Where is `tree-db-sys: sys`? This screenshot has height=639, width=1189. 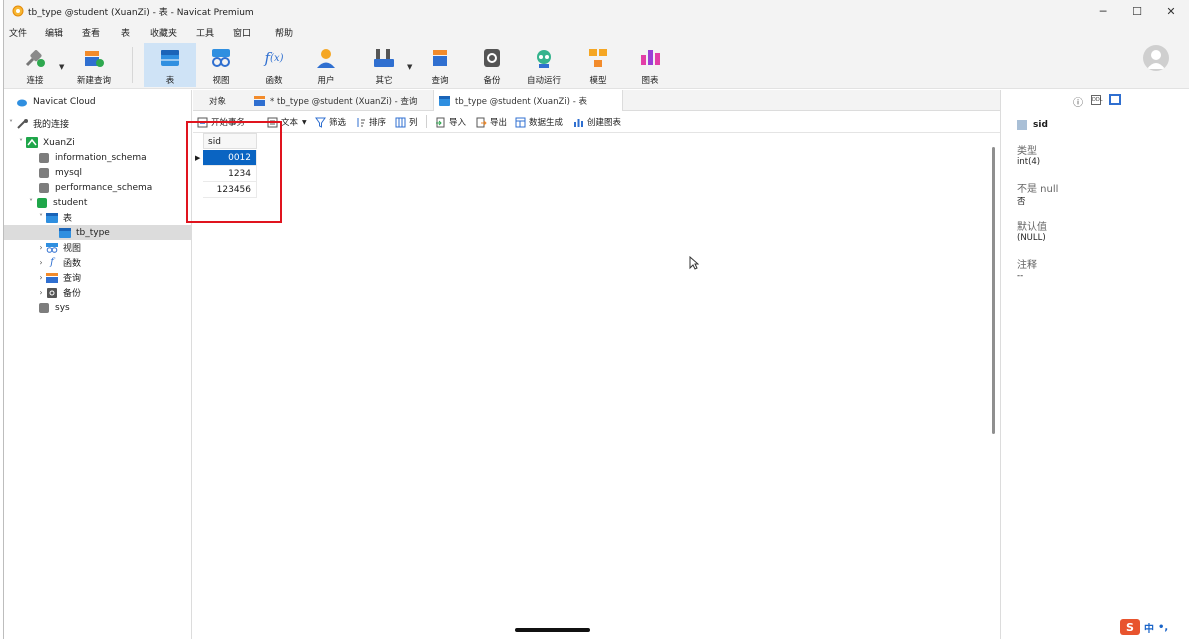
tree-db-sys: sys is located at coordinates (98, 307).